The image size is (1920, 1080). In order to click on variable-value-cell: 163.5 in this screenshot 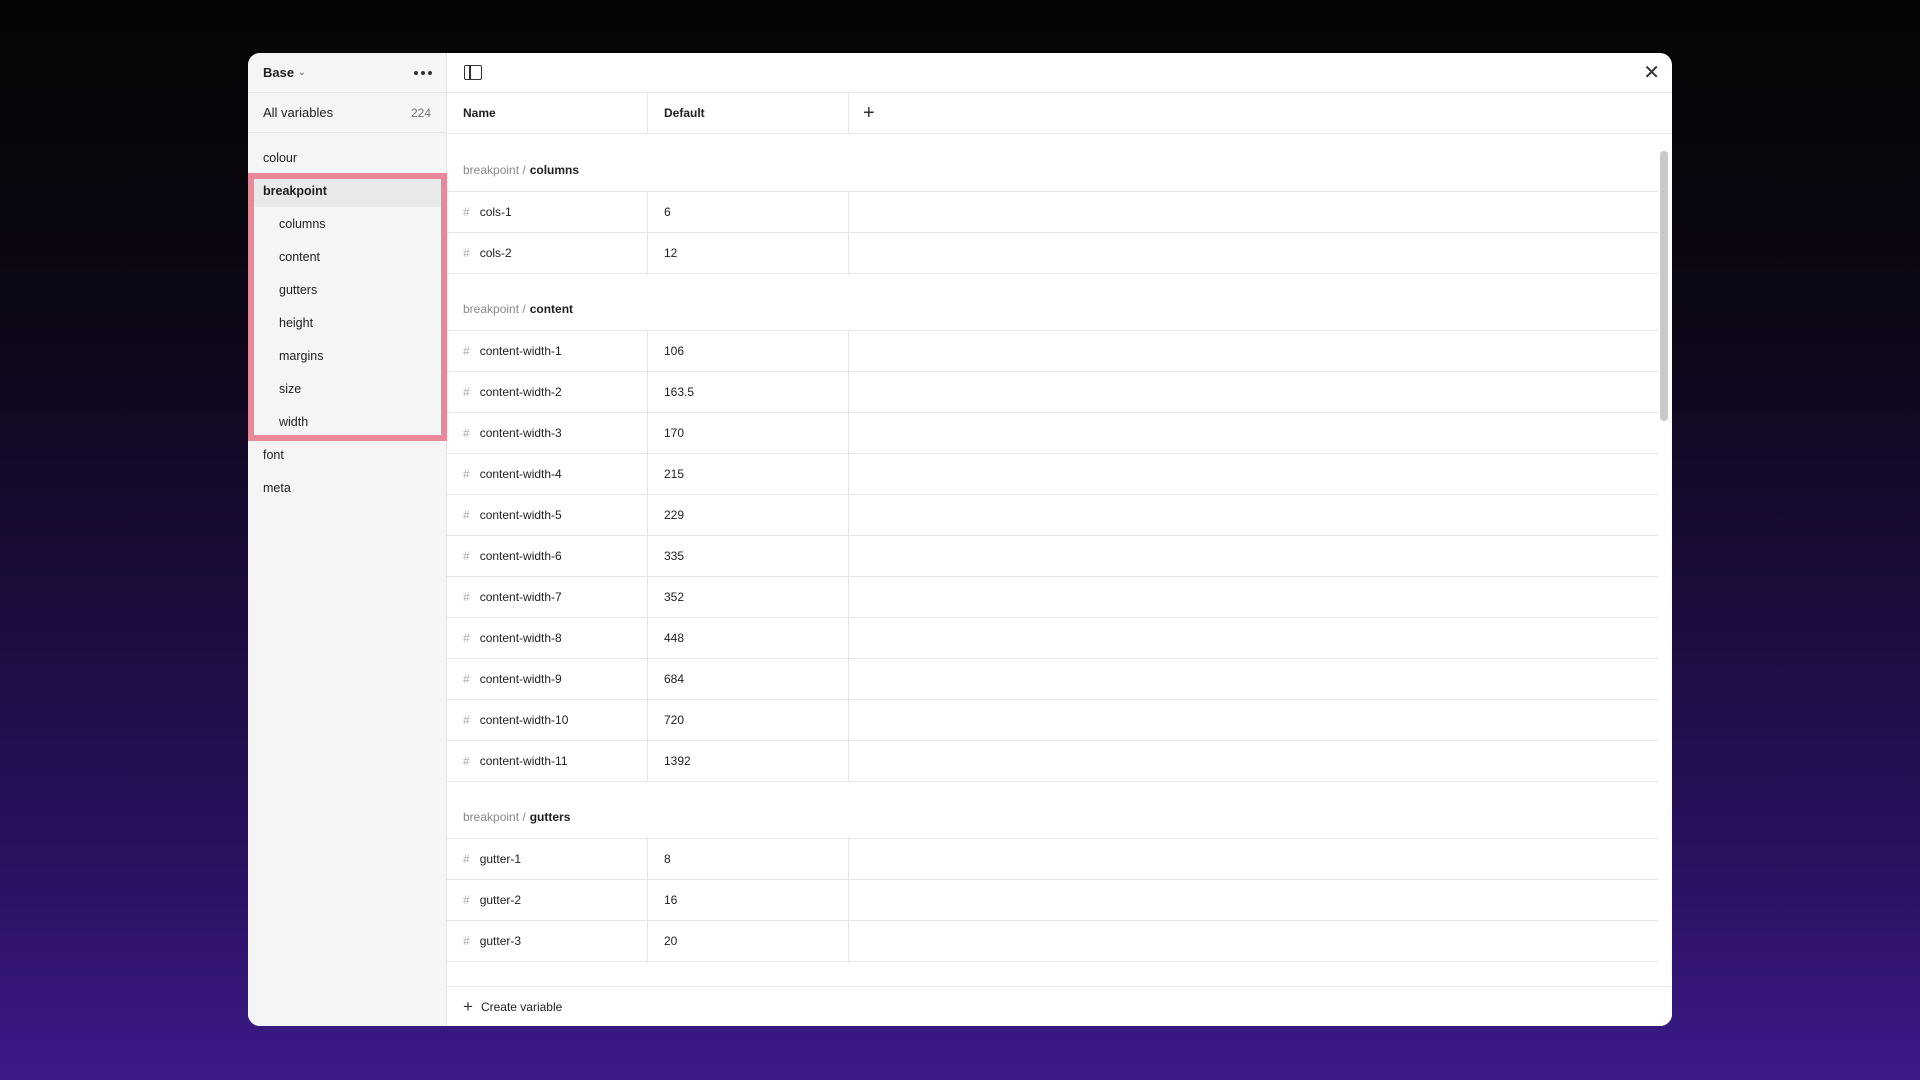, I will do `click(748, 392)`.